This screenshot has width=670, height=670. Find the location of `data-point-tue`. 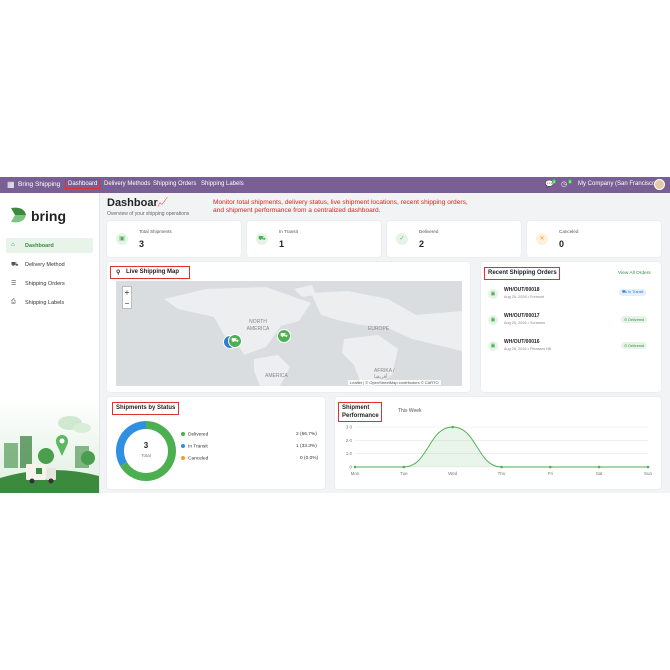

data-point-tue is located at coordinates (404, 467).